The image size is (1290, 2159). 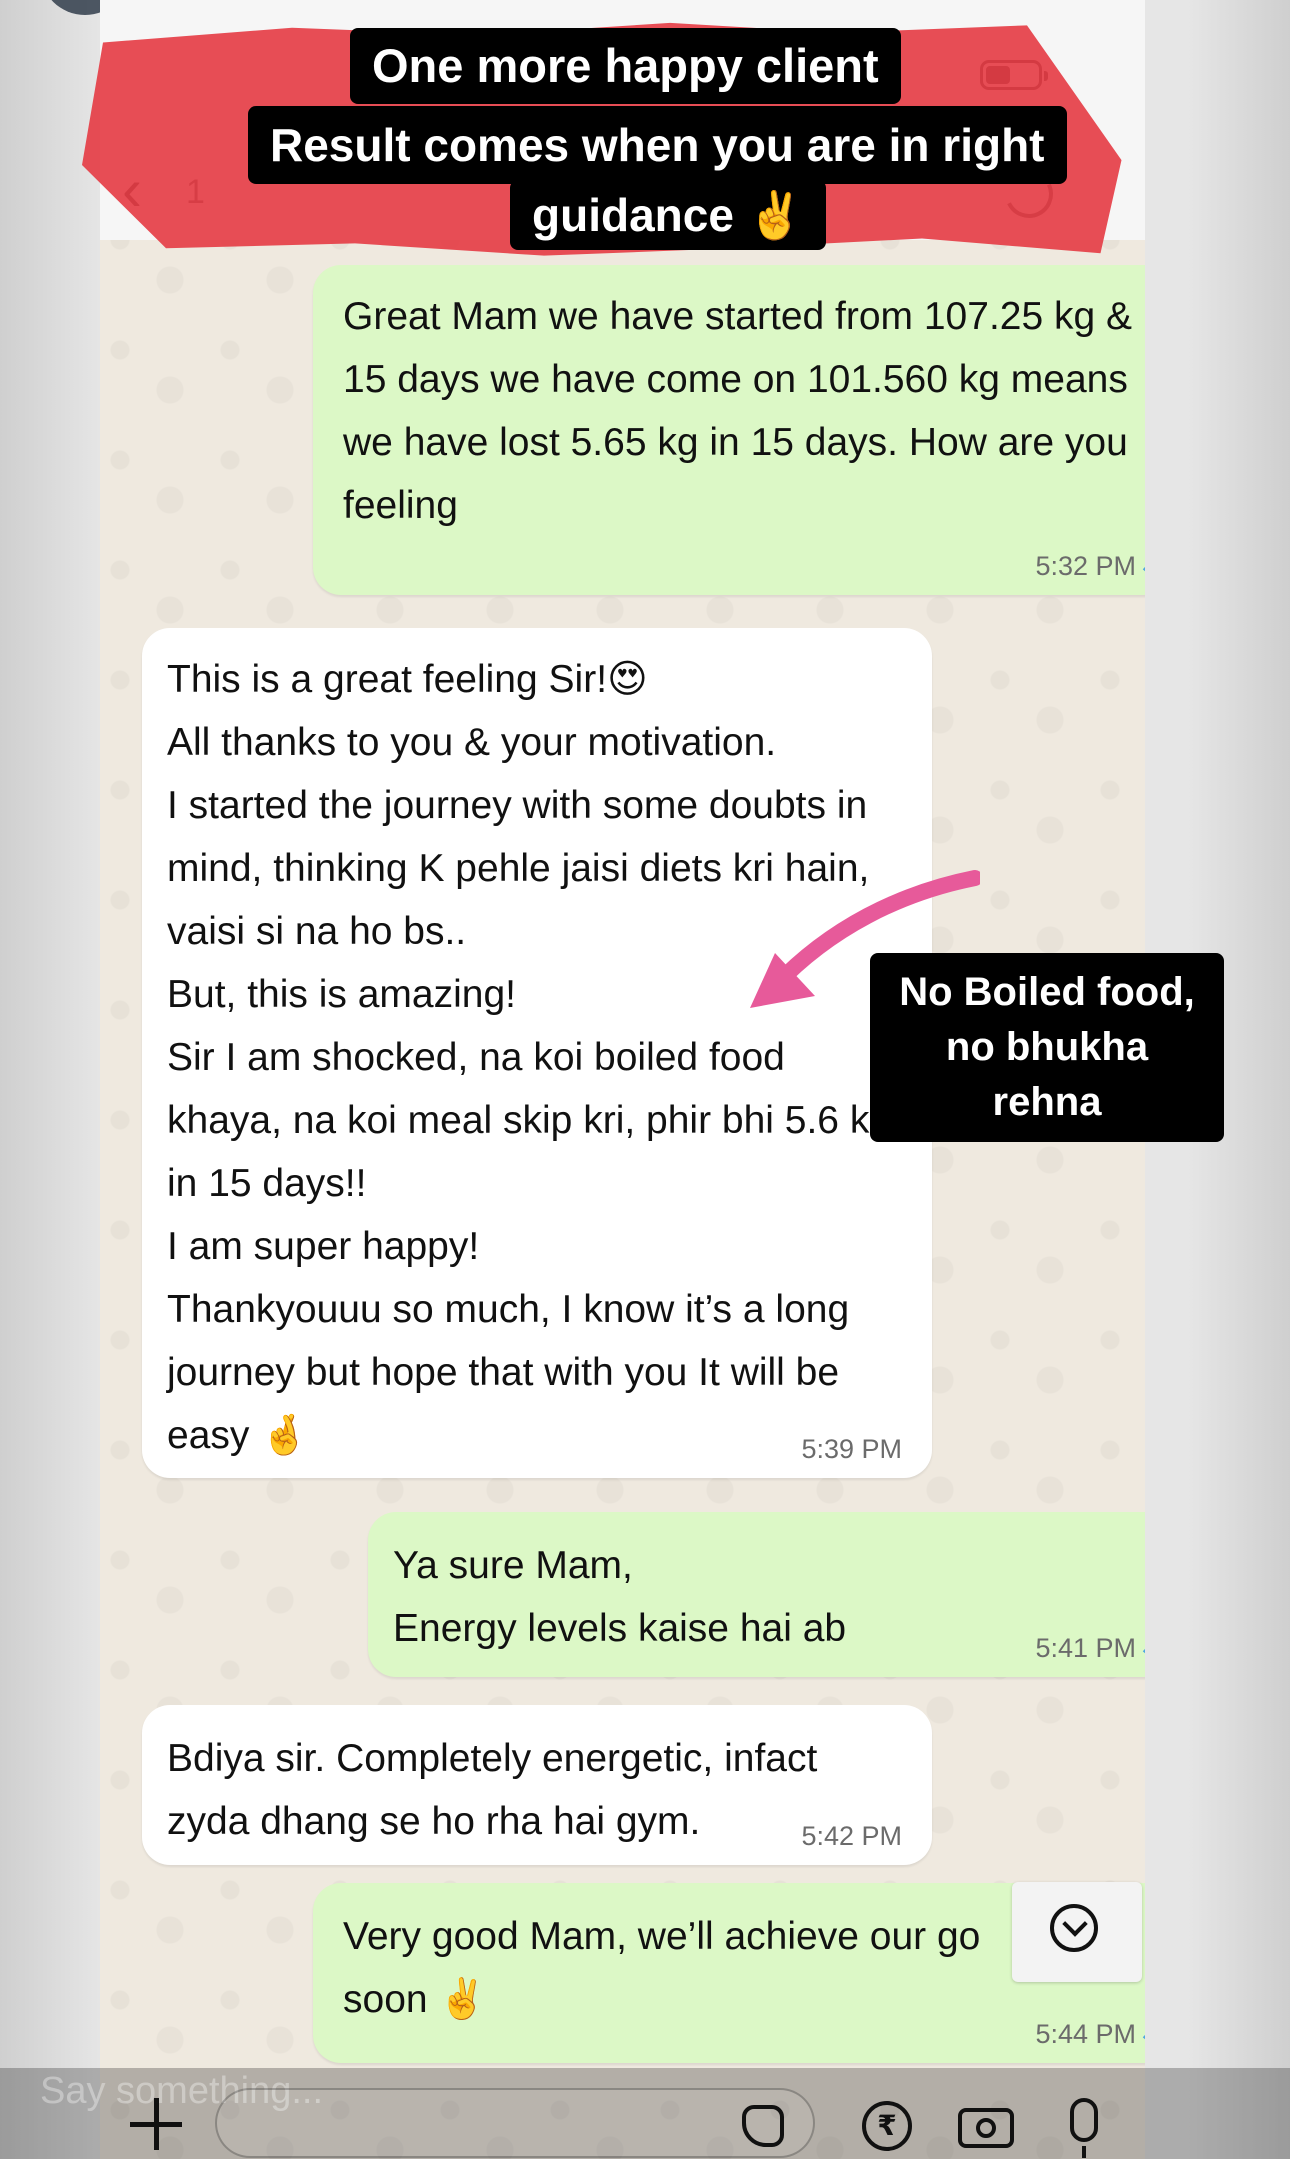 I want to click on message-text: Ya sure Mam, Energy levels kaise hai ab, so click(x=620, y=1597).